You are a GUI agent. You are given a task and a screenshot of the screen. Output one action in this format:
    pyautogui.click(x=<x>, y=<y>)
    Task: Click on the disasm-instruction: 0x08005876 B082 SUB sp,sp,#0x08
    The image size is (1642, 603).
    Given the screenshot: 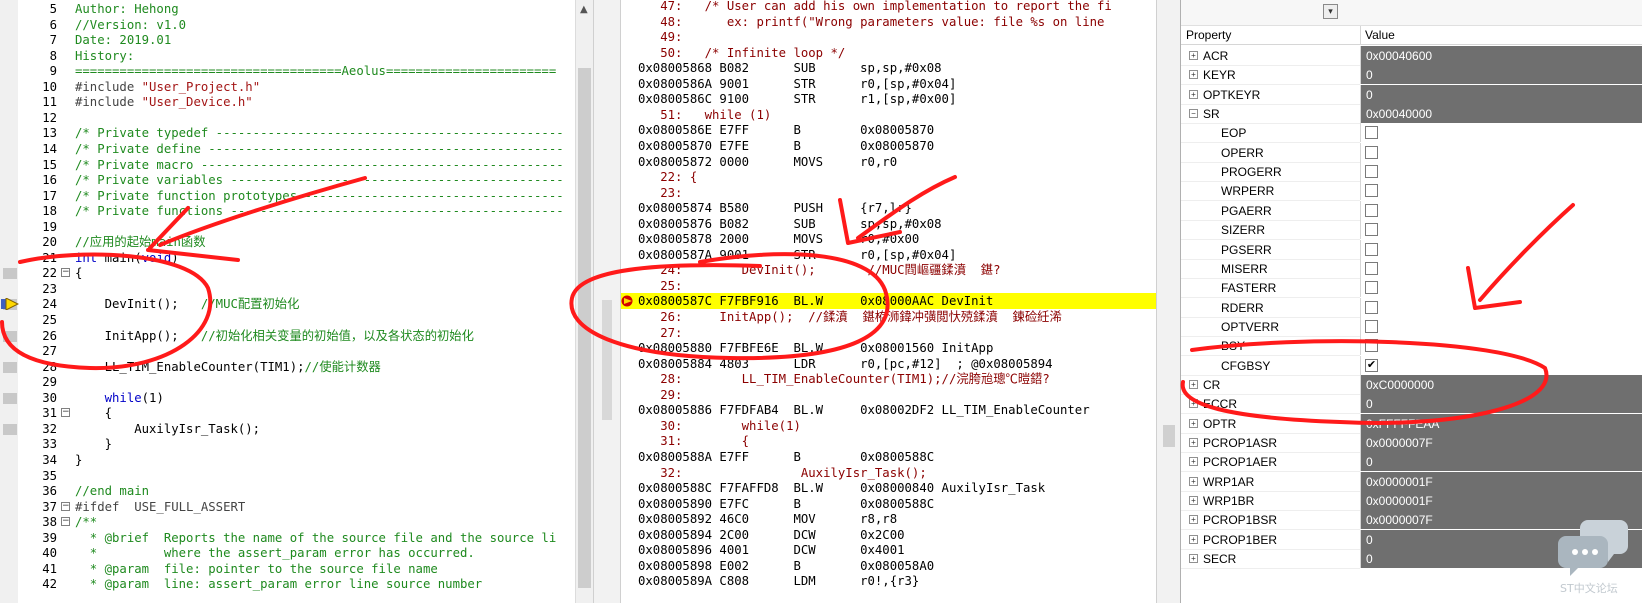 What is the action you would take?
    pyautogui.click(x=888, y=224)
    